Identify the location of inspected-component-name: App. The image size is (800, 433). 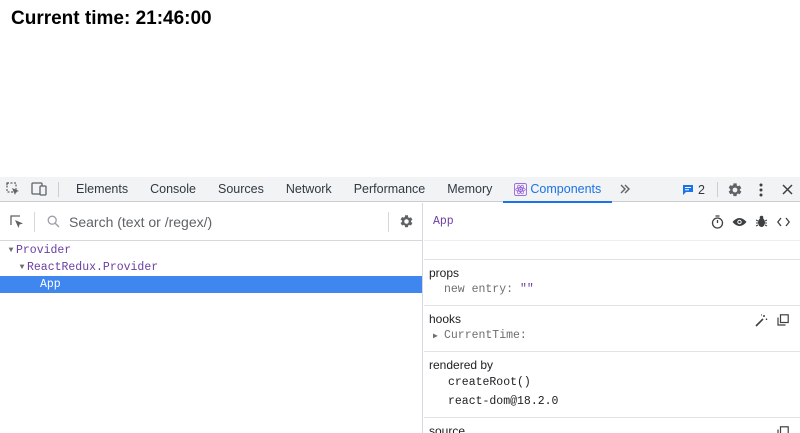
(443, 221).